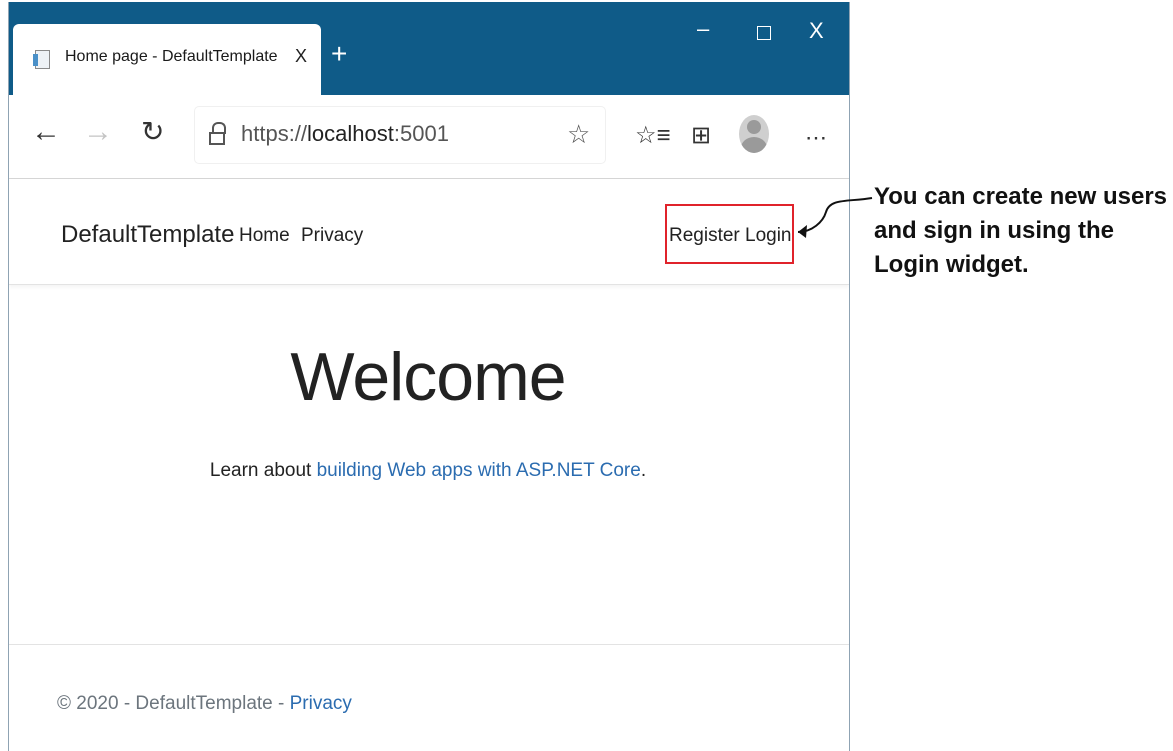  Describe the element at coordinates (764, 33) in the screenshot. I see `maximize-button` at that location.